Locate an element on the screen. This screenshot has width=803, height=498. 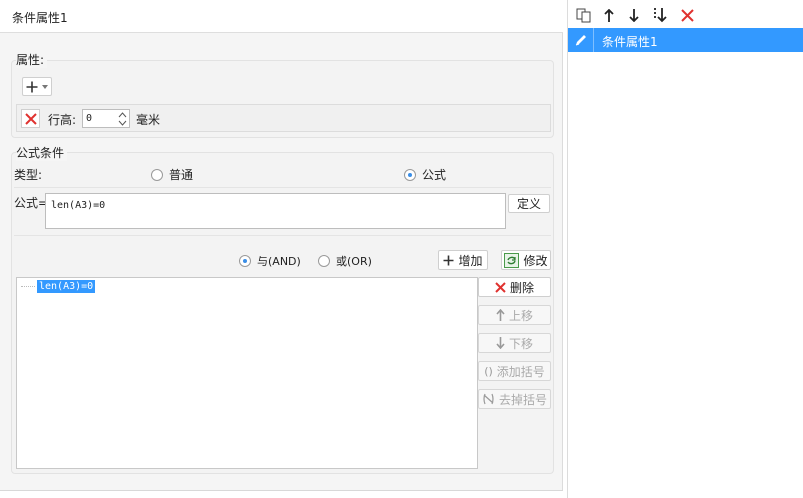
logic-radio-or: 或(OR) is located at coordinates (345, 261).